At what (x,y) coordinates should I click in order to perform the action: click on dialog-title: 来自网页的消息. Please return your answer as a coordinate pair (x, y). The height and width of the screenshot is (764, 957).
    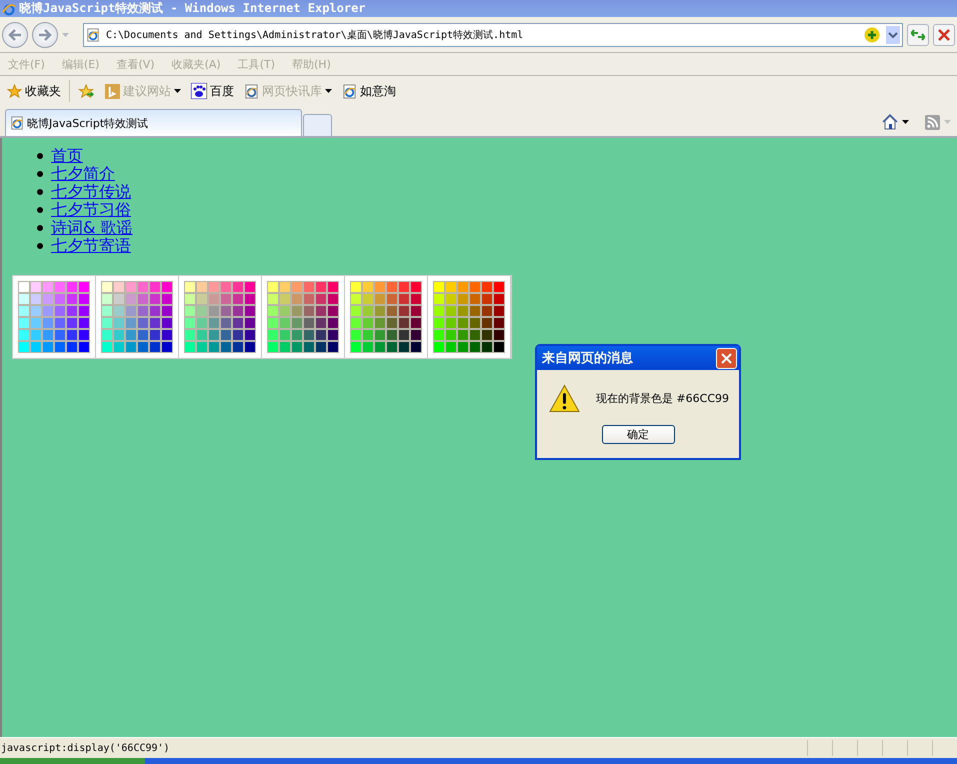
    Looking at the image, I should click on (587, 358).